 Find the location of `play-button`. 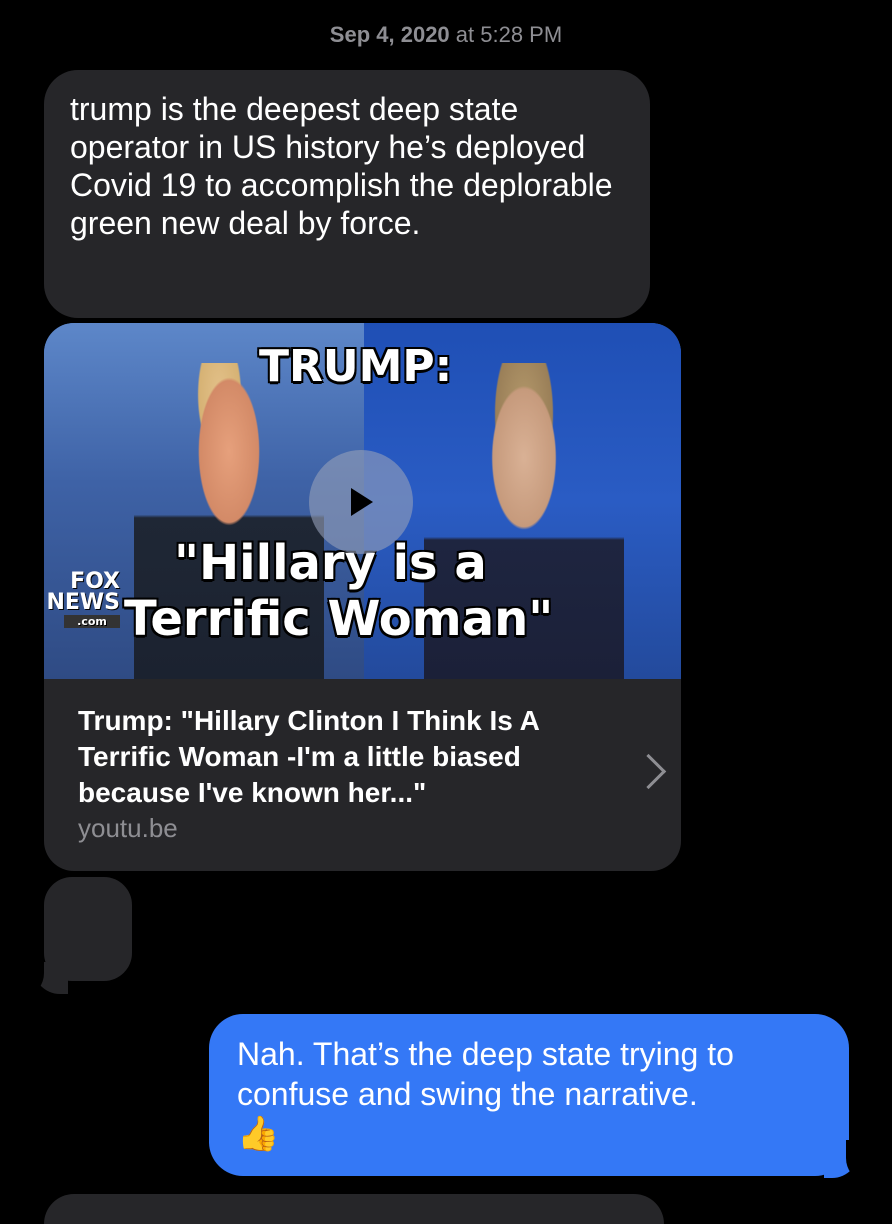

play-button is located at coordinates (361, 502).